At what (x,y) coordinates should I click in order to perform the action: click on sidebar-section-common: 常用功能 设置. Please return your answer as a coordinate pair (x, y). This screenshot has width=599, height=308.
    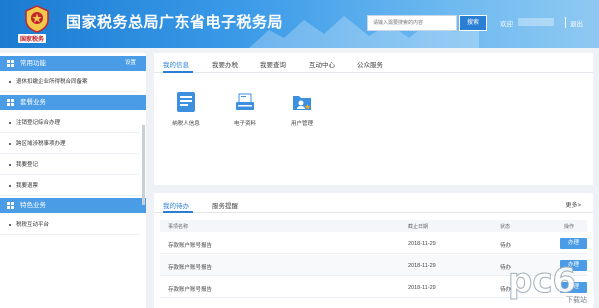
    Looking at the image, I should click on (73, 63).